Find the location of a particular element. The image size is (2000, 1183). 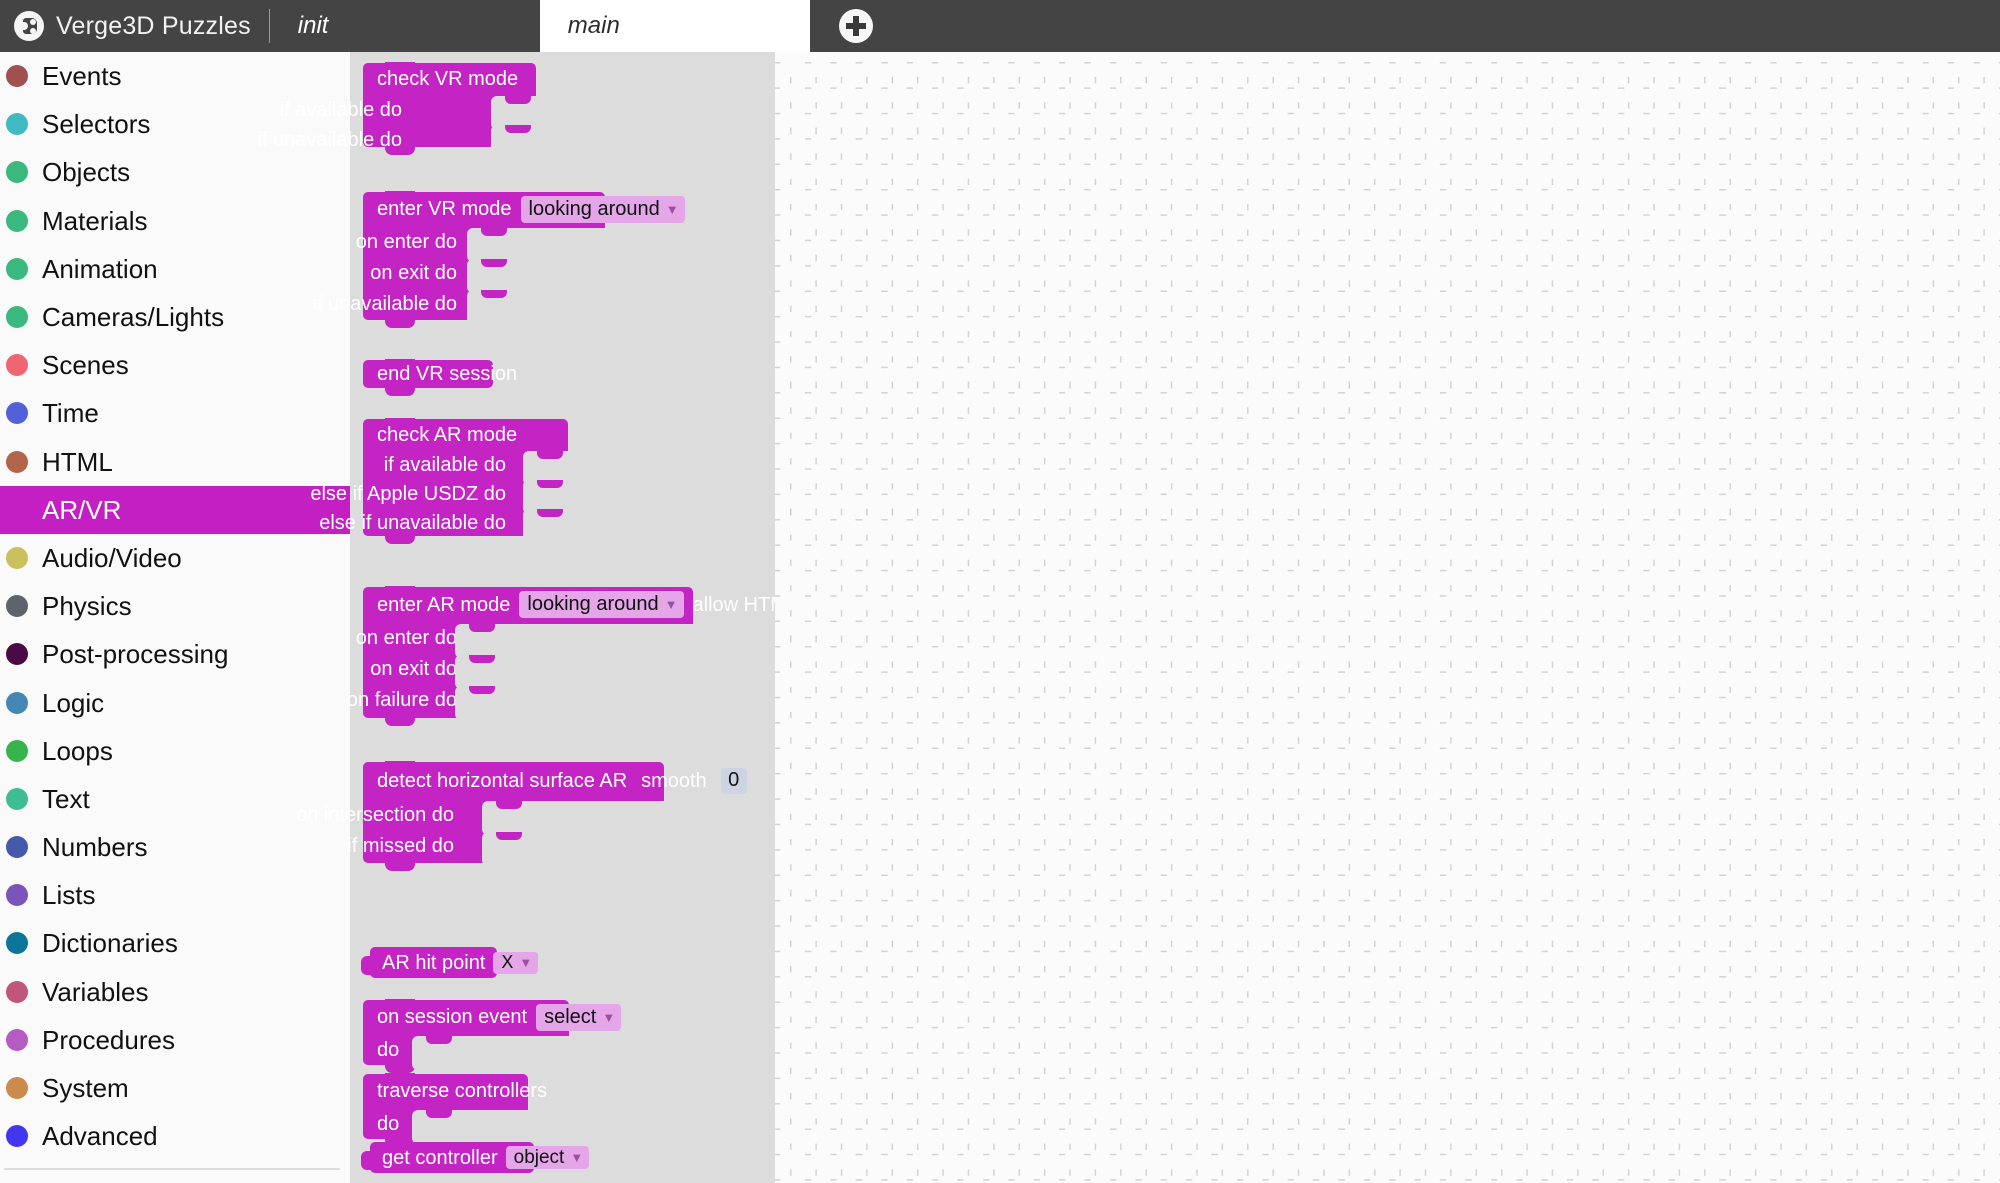

on-session-event-block: on session event select ▼ do is located at coordinates (492, 1036).